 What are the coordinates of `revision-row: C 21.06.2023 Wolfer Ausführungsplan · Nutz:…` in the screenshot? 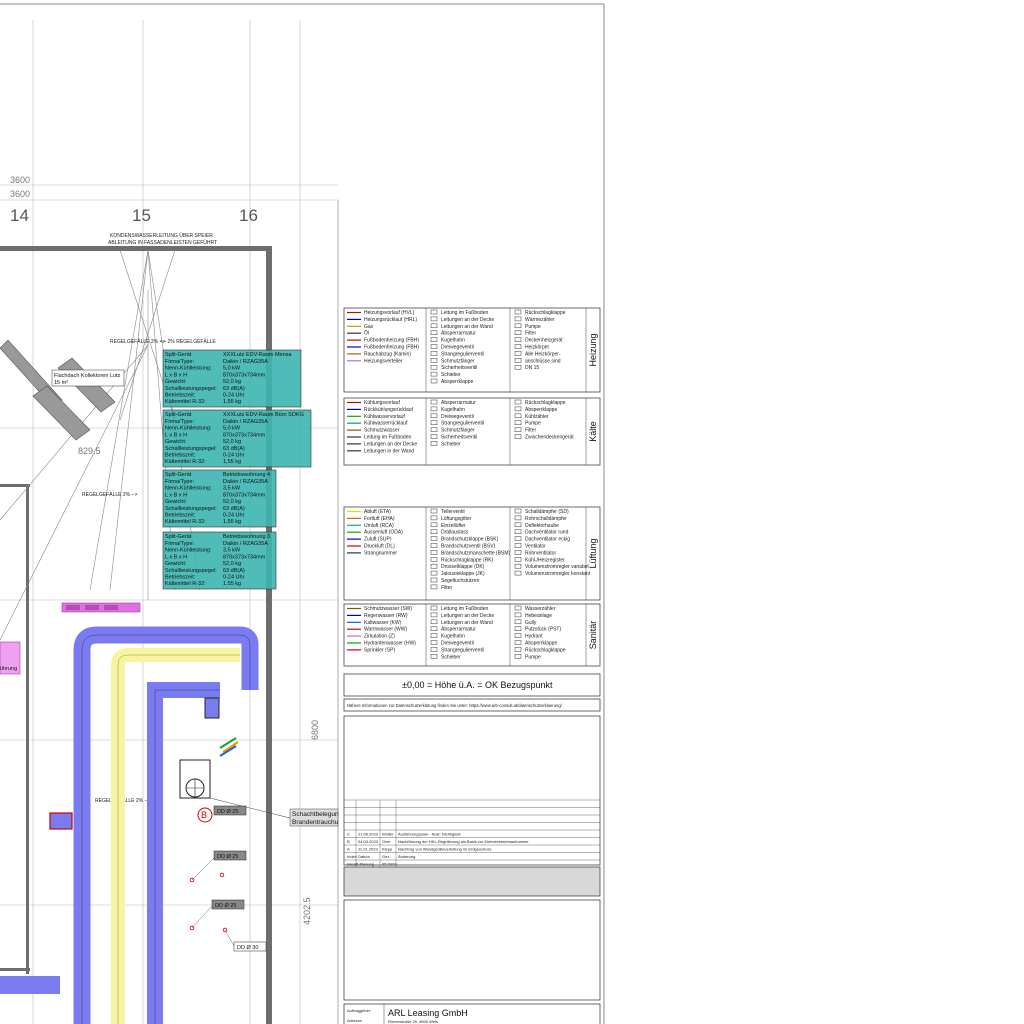 It's located at (404, 834).